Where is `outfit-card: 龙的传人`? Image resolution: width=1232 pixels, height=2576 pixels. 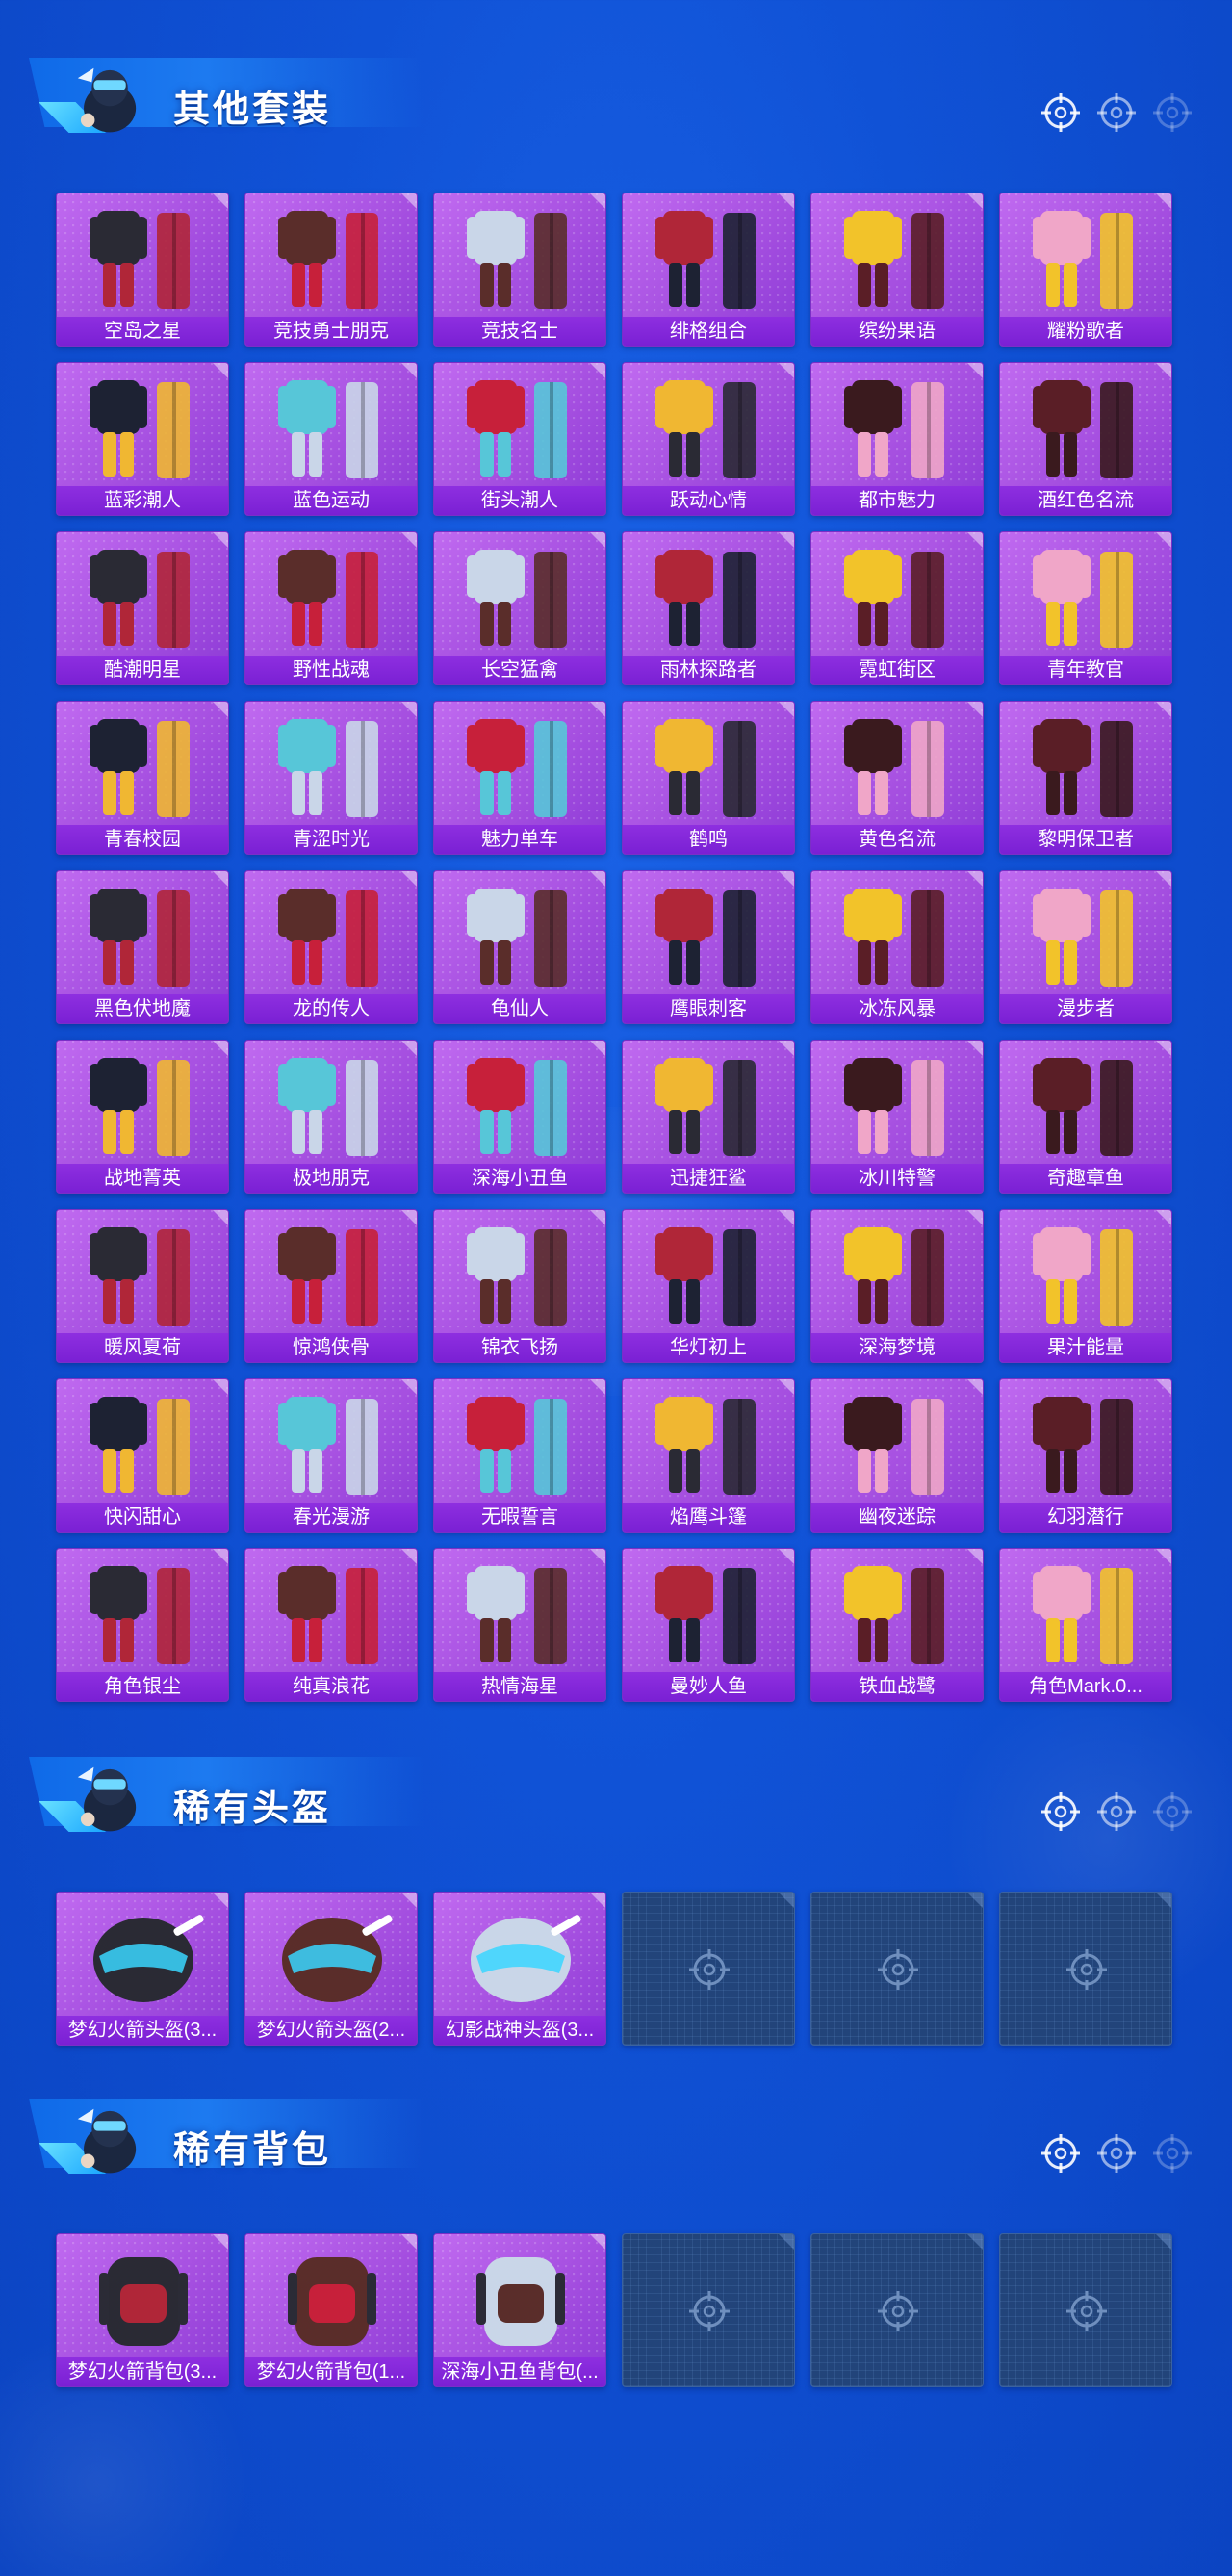
outfit-card: 龙的传人 is located at coordinates (331, 947).